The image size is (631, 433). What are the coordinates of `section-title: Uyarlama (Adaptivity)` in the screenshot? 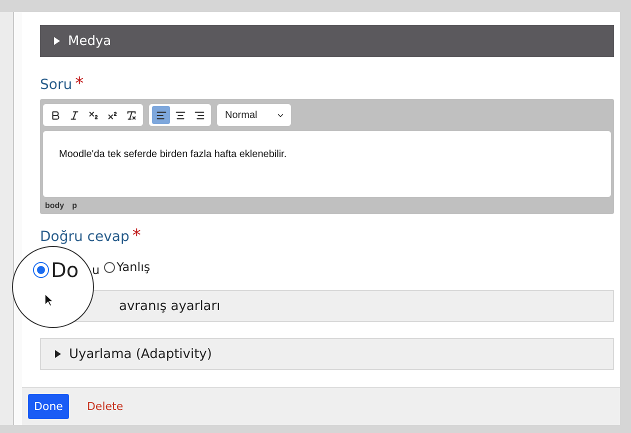 It's located at (140, 354).